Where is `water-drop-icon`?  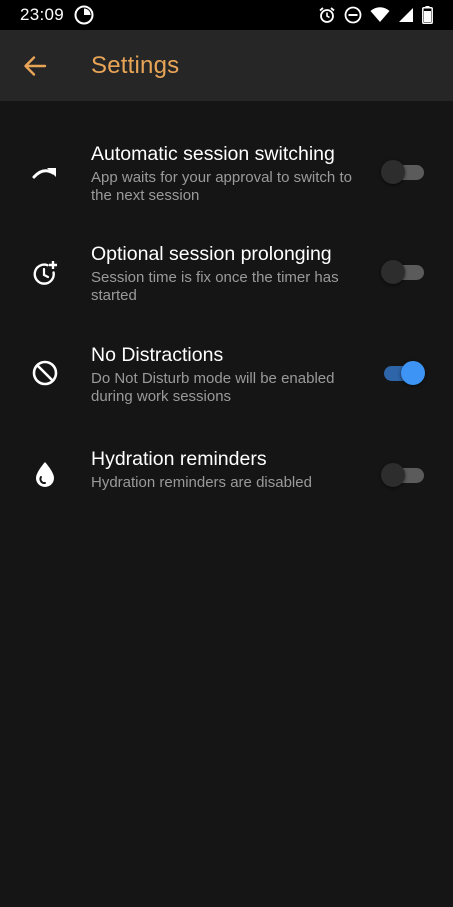 water-drop-icon is located at coordinates (45, 474).